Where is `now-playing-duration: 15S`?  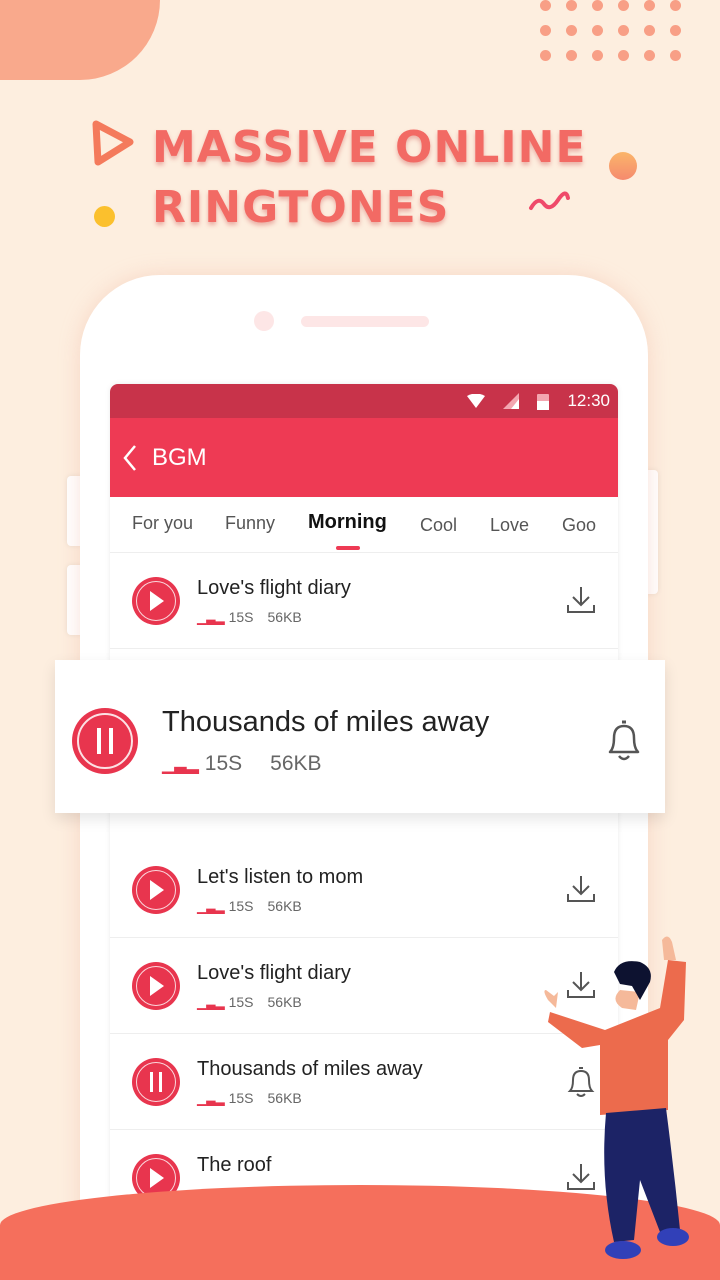
now-playing-duration: 15S is located at coordinates (223, 763).